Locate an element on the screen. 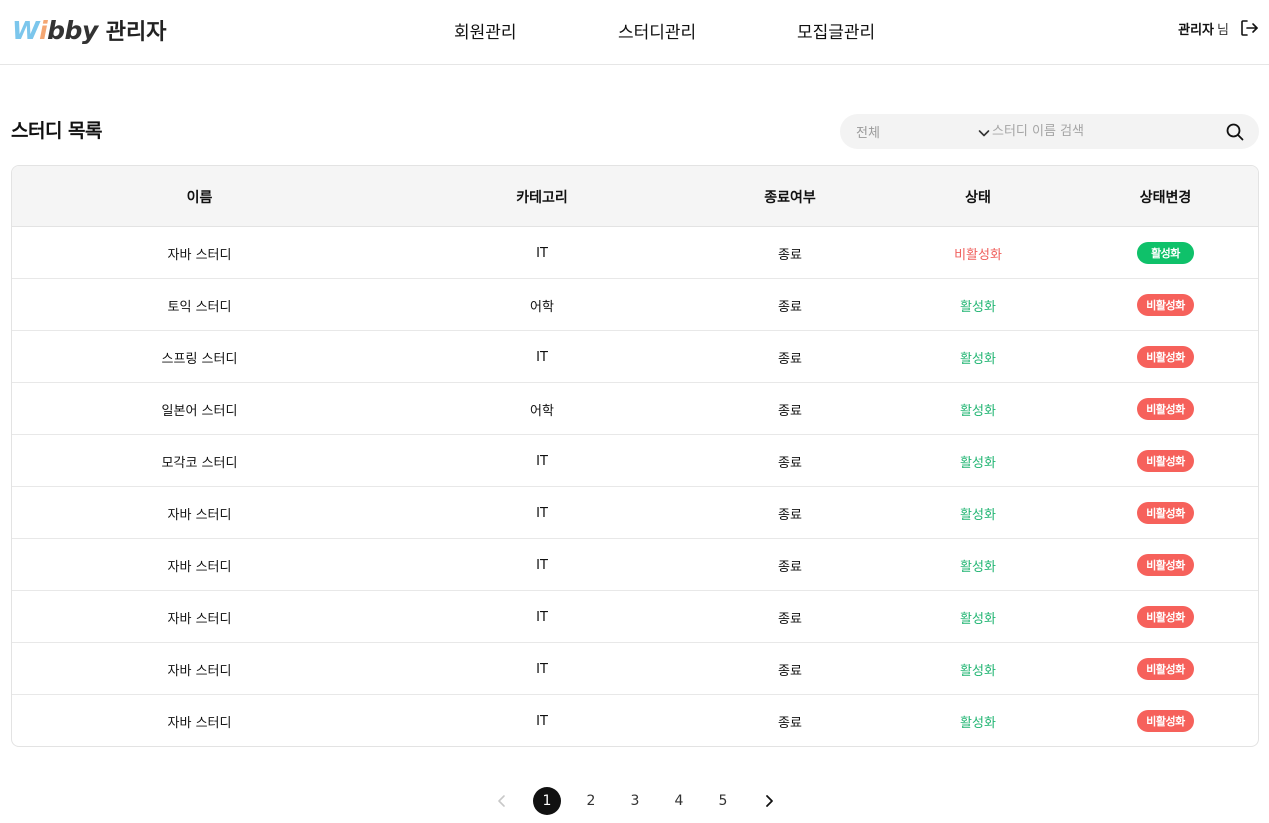 The height and width of the screenshot is (823, 1269). page-2: 2 is located at coordinates (591, 801).